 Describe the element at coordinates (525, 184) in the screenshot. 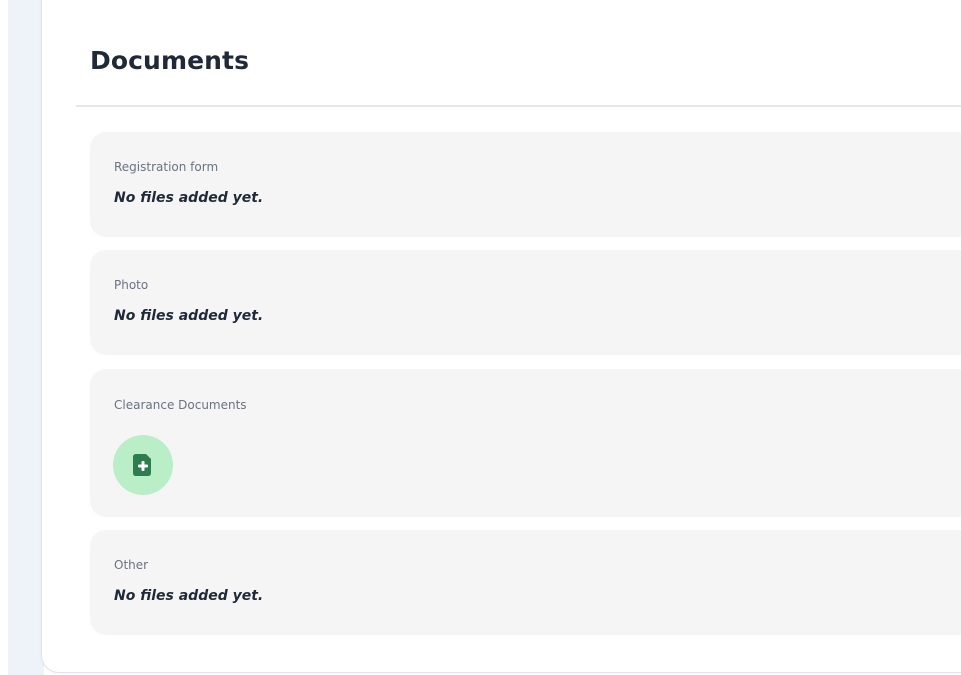

I see `section-registration-form: Registration form No files added yet.` at that location.